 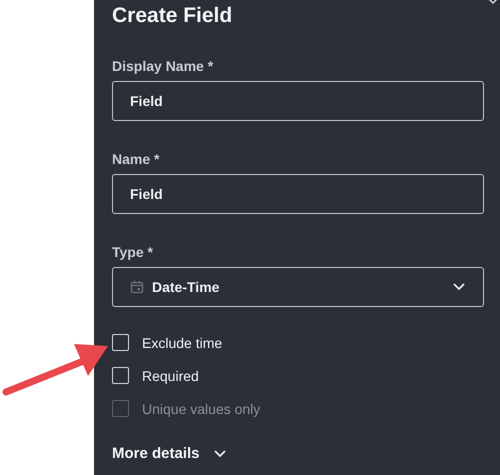 What do you see at coordinates (167, 342) in the screenshot?
I see `checkbox-option: Exclude time` at bounding box center [167, 342].